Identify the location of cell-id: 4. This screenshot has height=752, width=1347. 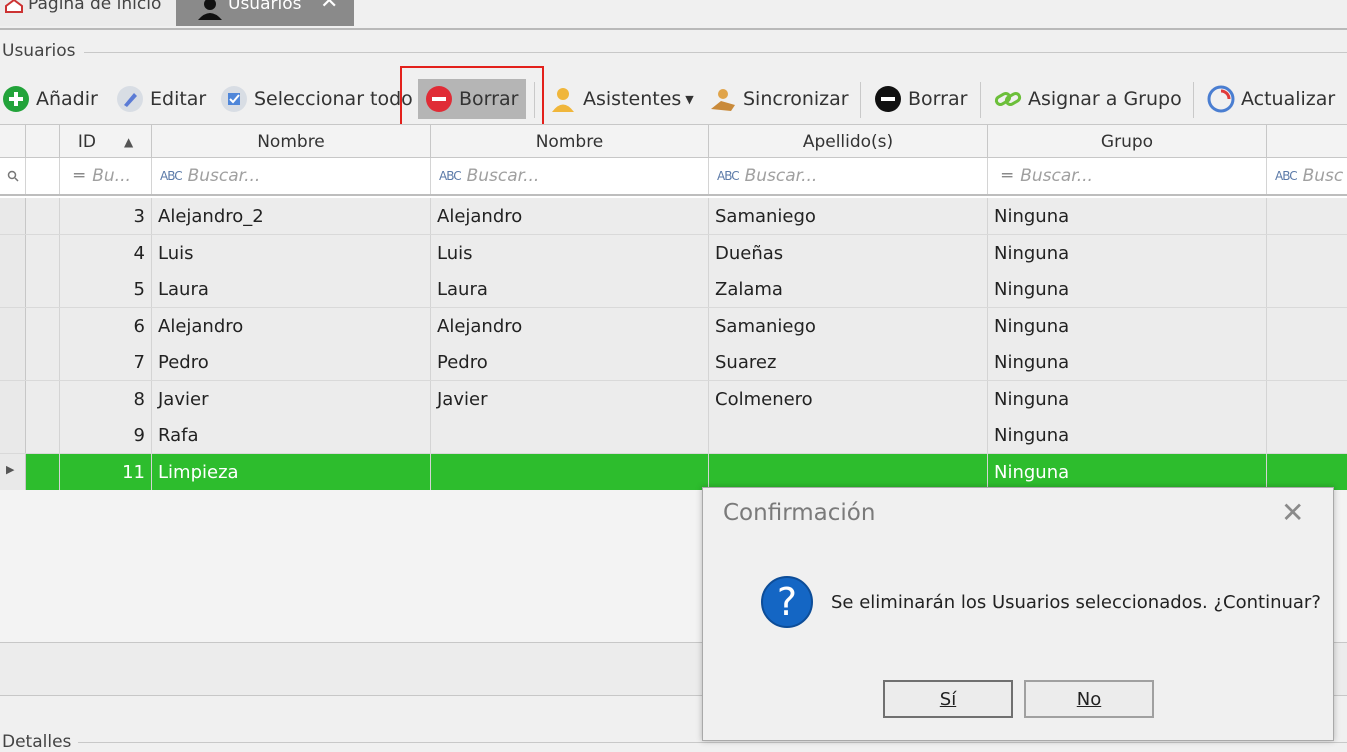
(106, 253).